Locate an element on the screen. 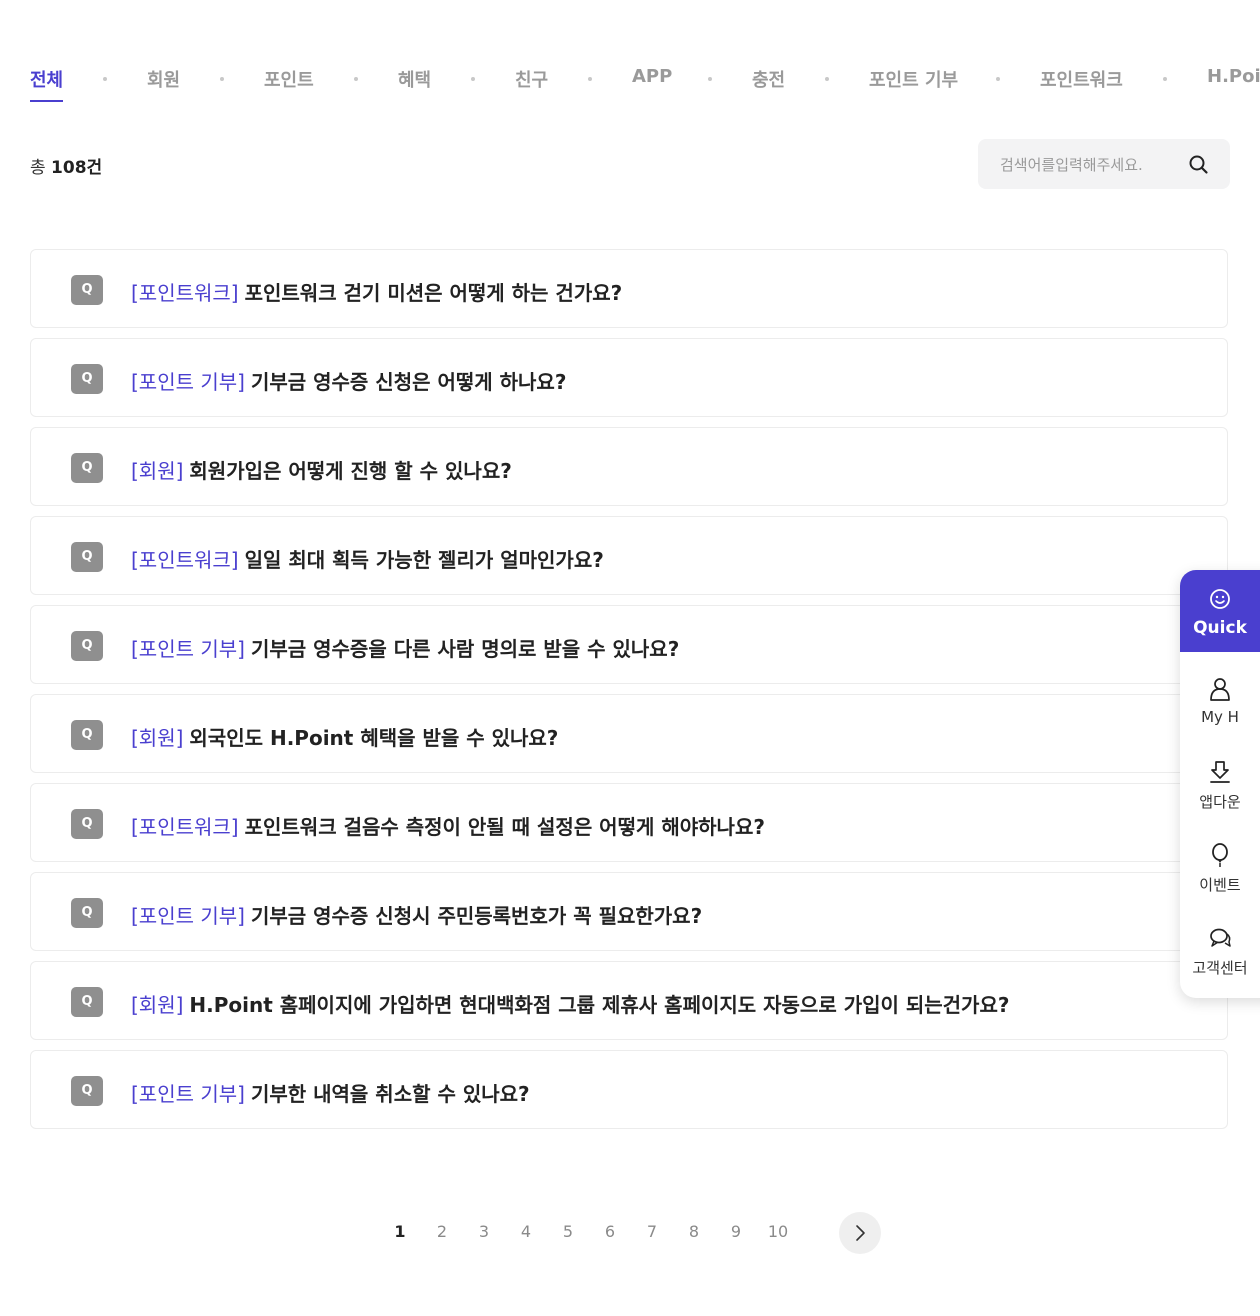 This screenshot has width=1260, height=1316. faq-question: 기부금 영수증을 다른 사람 명의로 받을 수 있나요? is located at coordinates (465, 649).